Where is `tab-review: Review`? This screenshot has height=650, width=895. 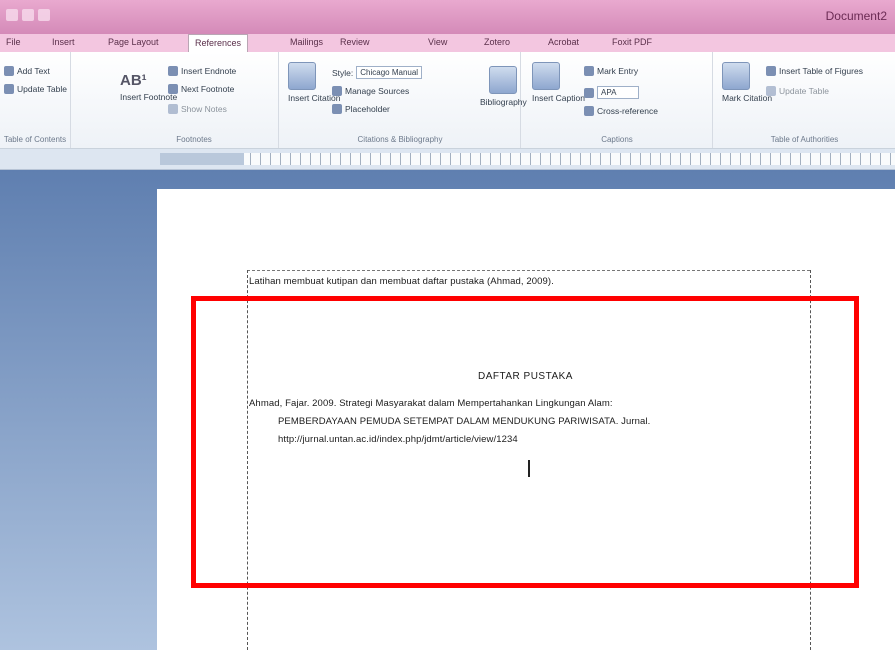
tab-review: Review is located at coordinates (355, 42).